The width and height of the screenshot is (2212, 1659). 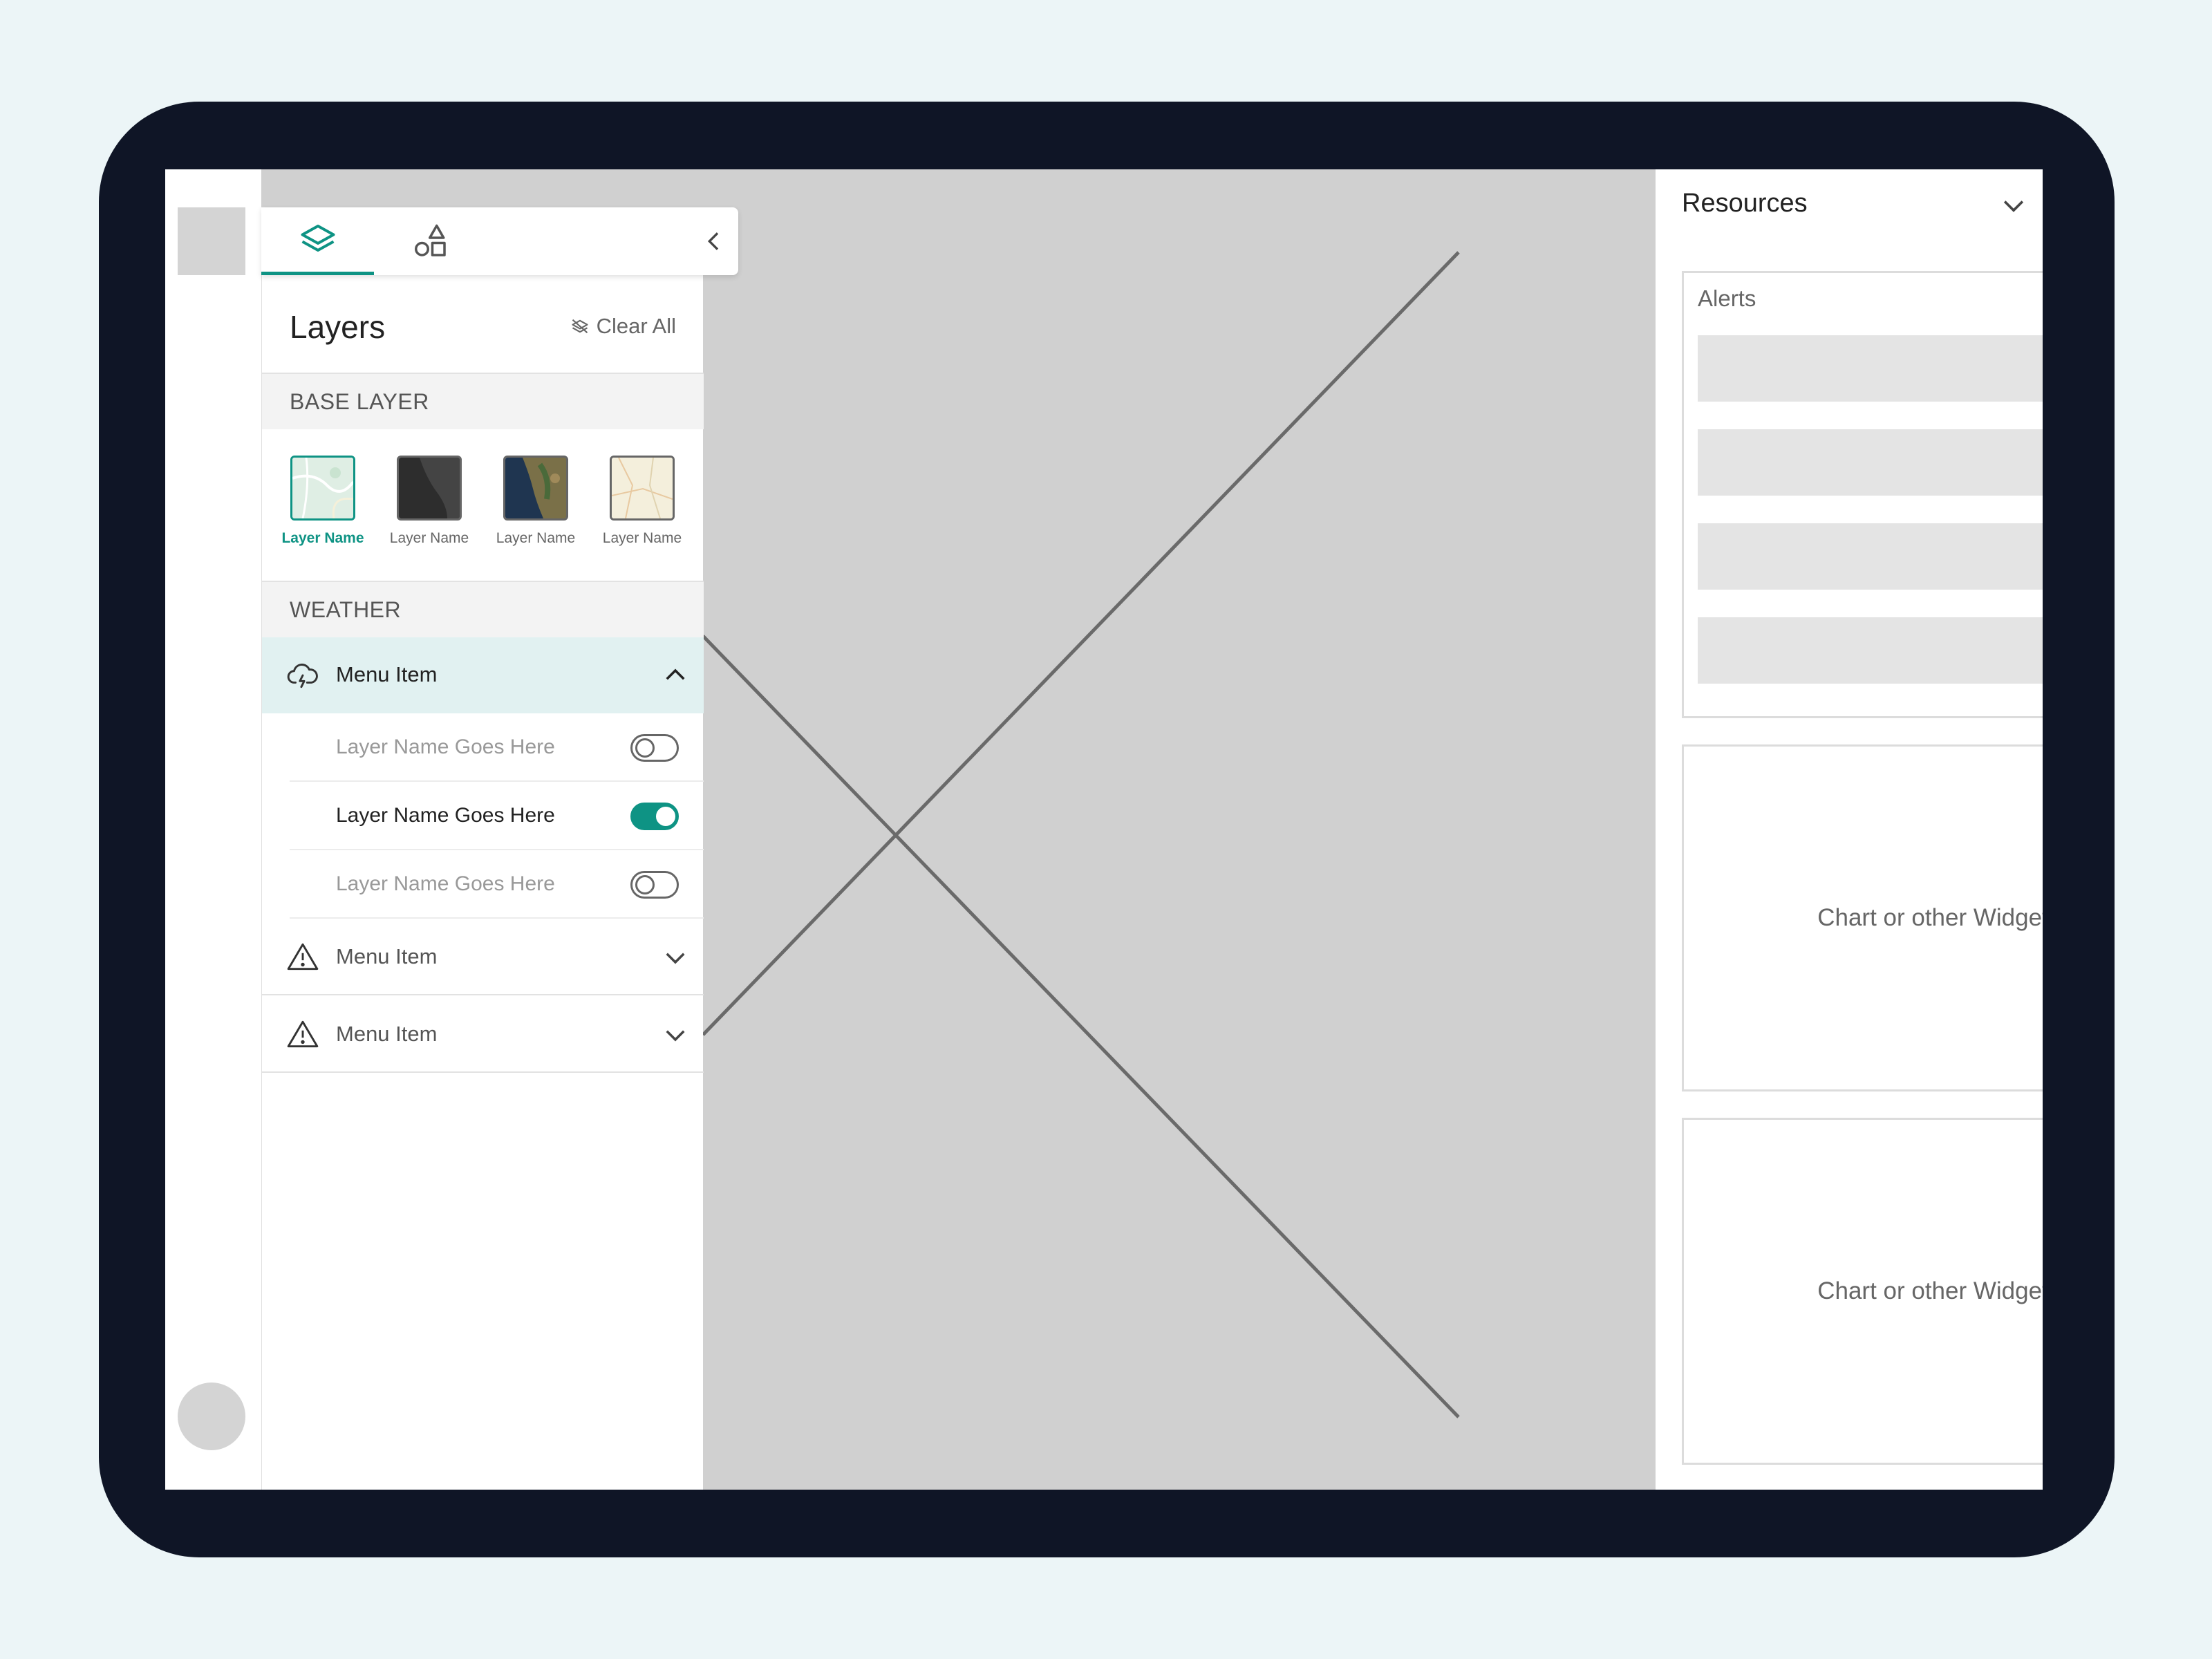 What do you see at coordinates (338, 327) in the screenshot?
I see `panel-title: Layers` at bounding box center [338, 327].